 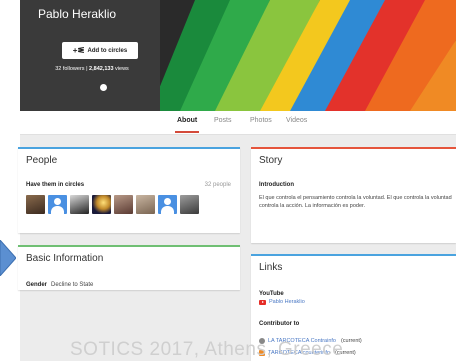 I want to click on tab-photos: Photos, so click(x=261, y=120).